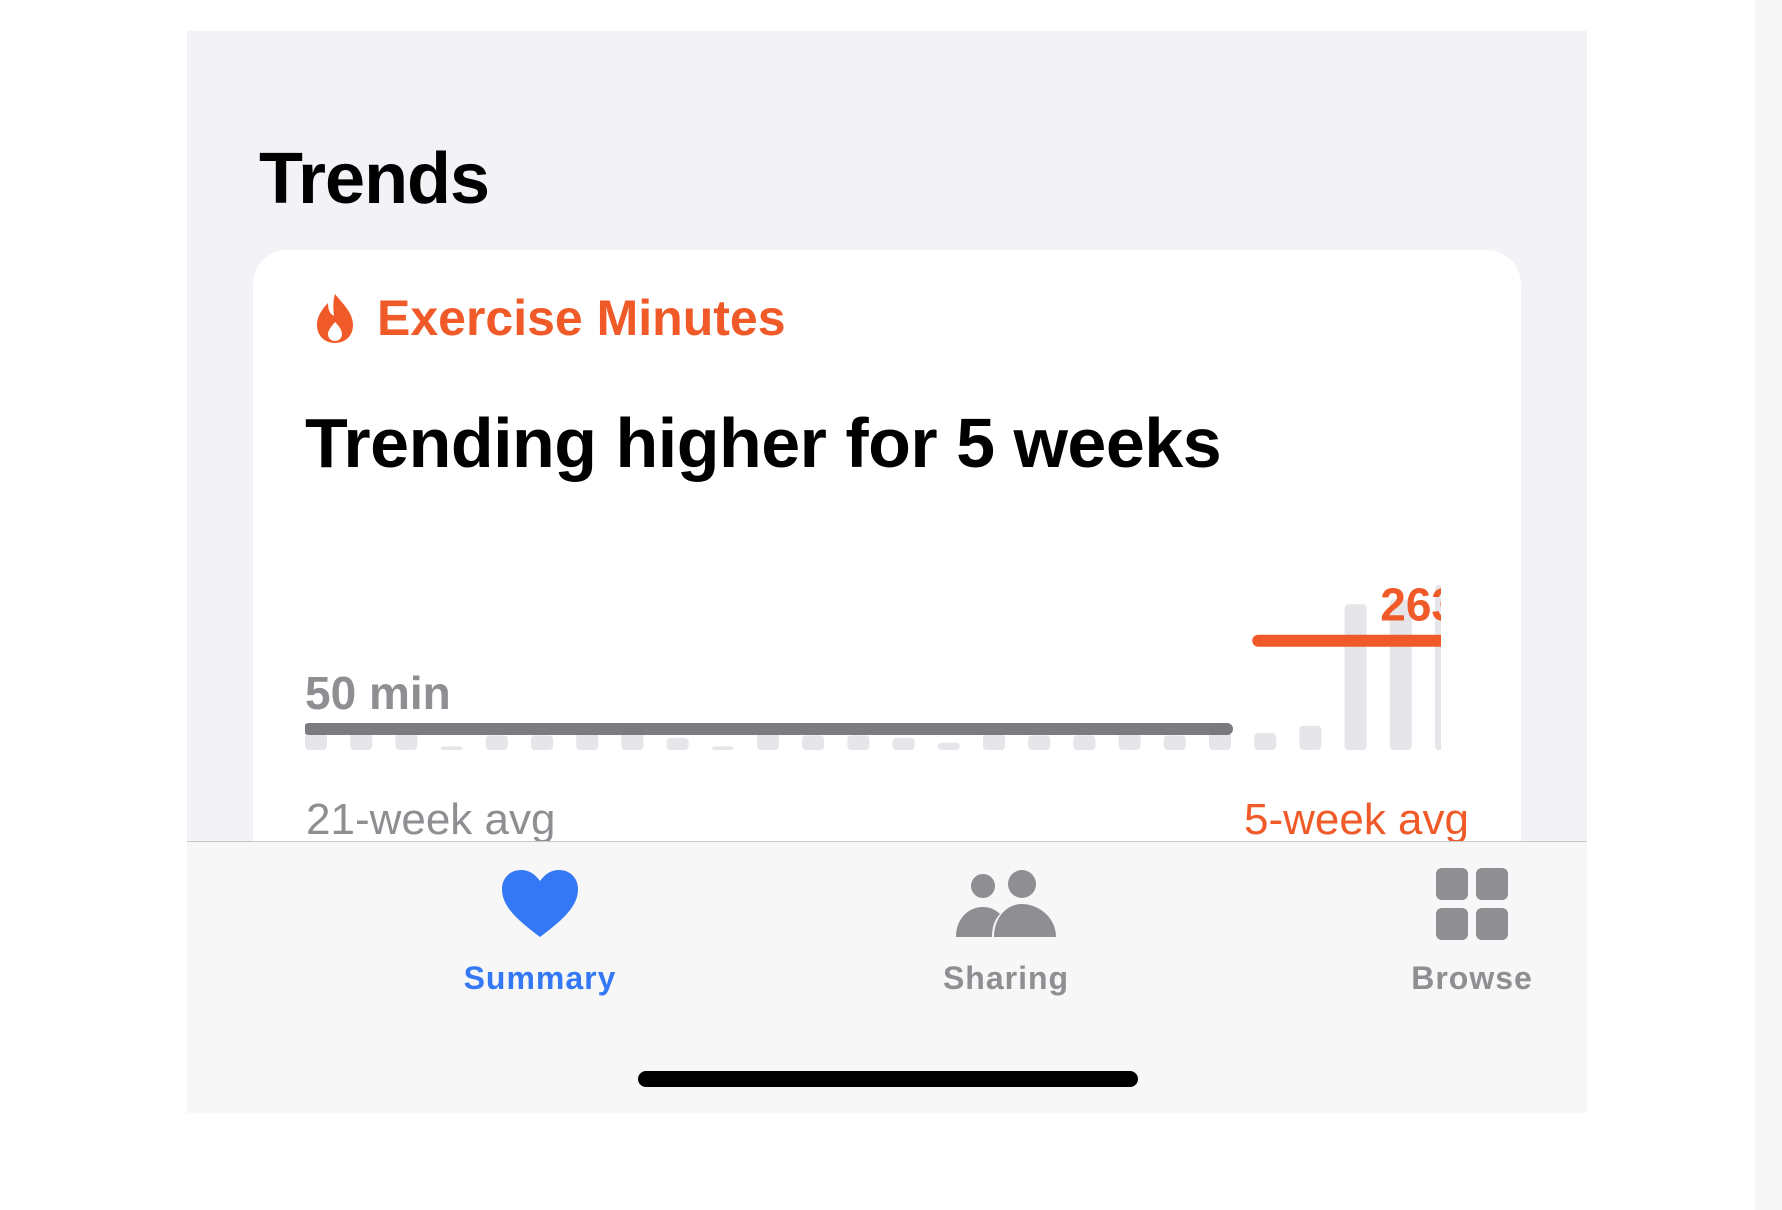 This screenshot has width=1782, height=1210. I want to click on card-header: Exercise Minutes, so click(550, 318).